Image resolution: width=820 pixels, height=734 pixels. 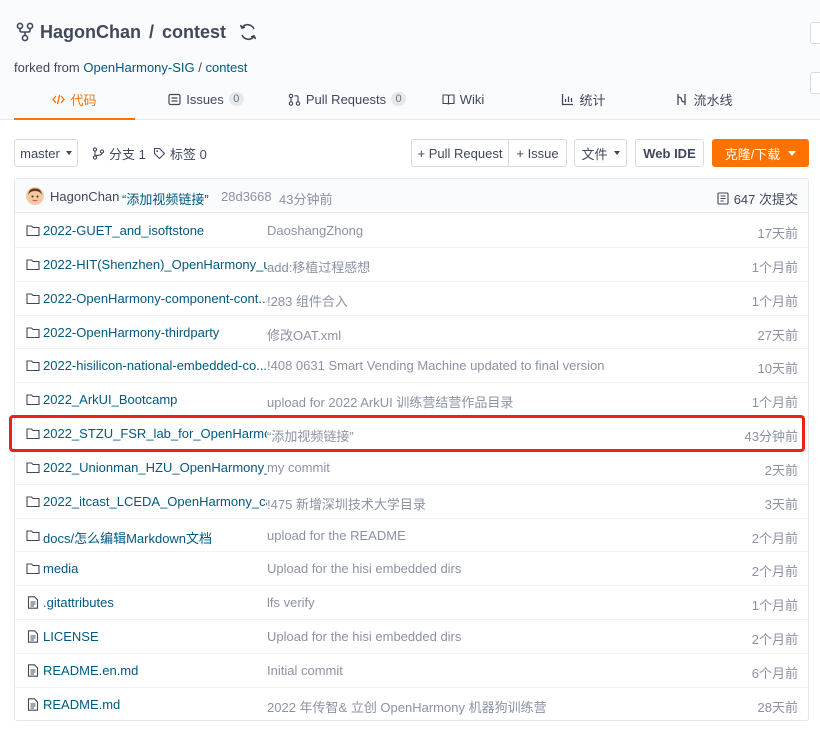 What do you see at coordinates (159, 153) in the screenshot?
I see `tag-icon` at bounding box center [159, 153].